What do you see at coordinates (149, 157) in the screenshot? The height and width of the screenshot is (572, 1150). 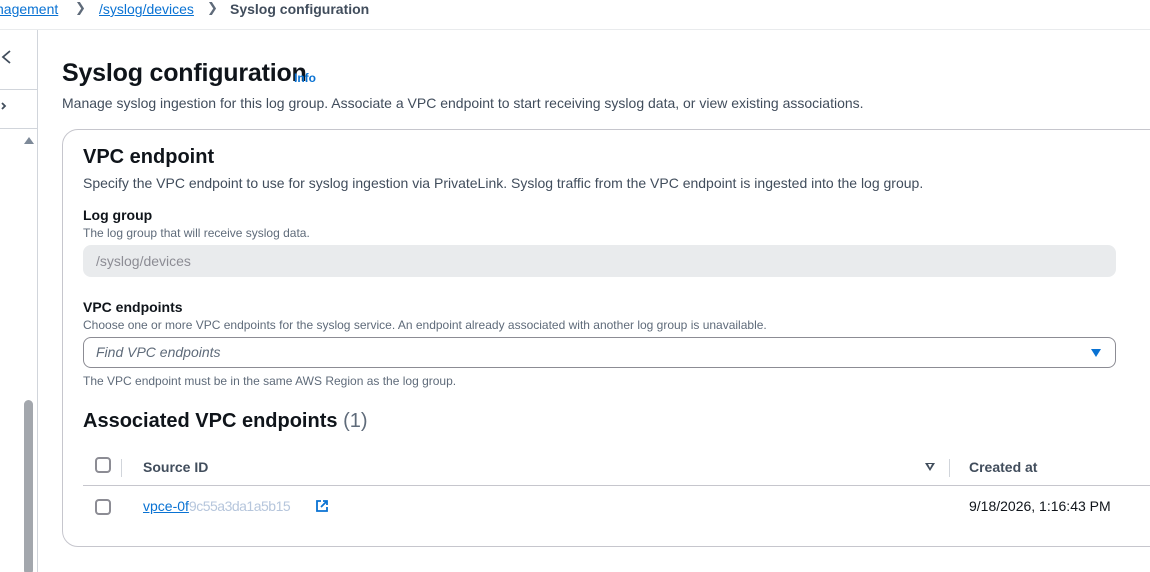 I see `section-title: VPC endpoint` at bounding box center [149, 157].